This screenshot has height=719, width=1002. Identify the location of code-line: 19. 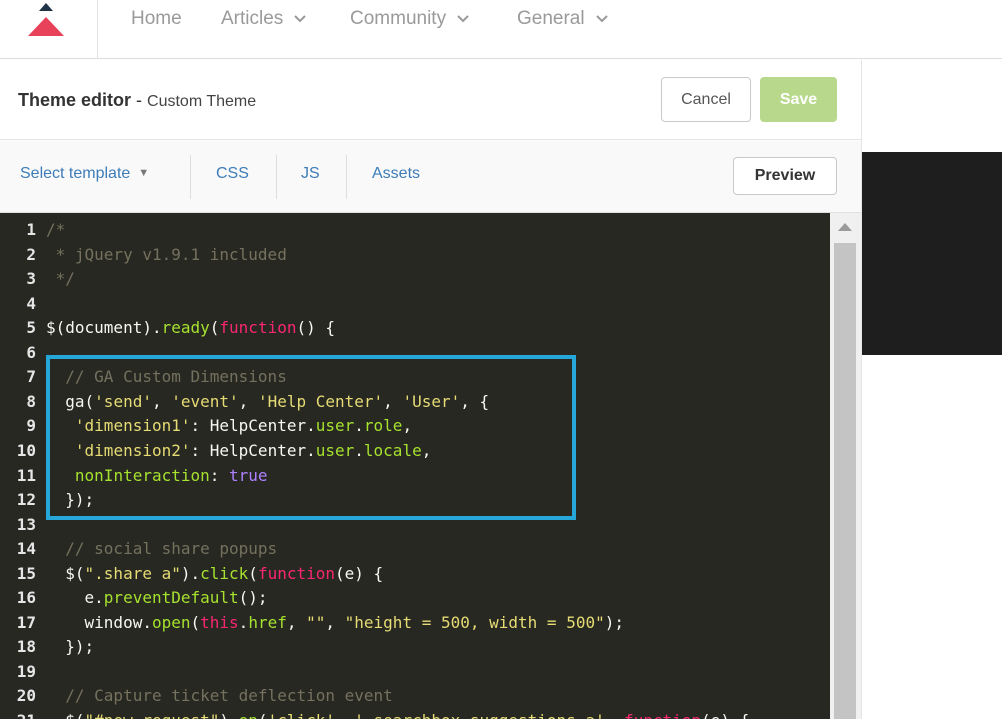
(415, 672).